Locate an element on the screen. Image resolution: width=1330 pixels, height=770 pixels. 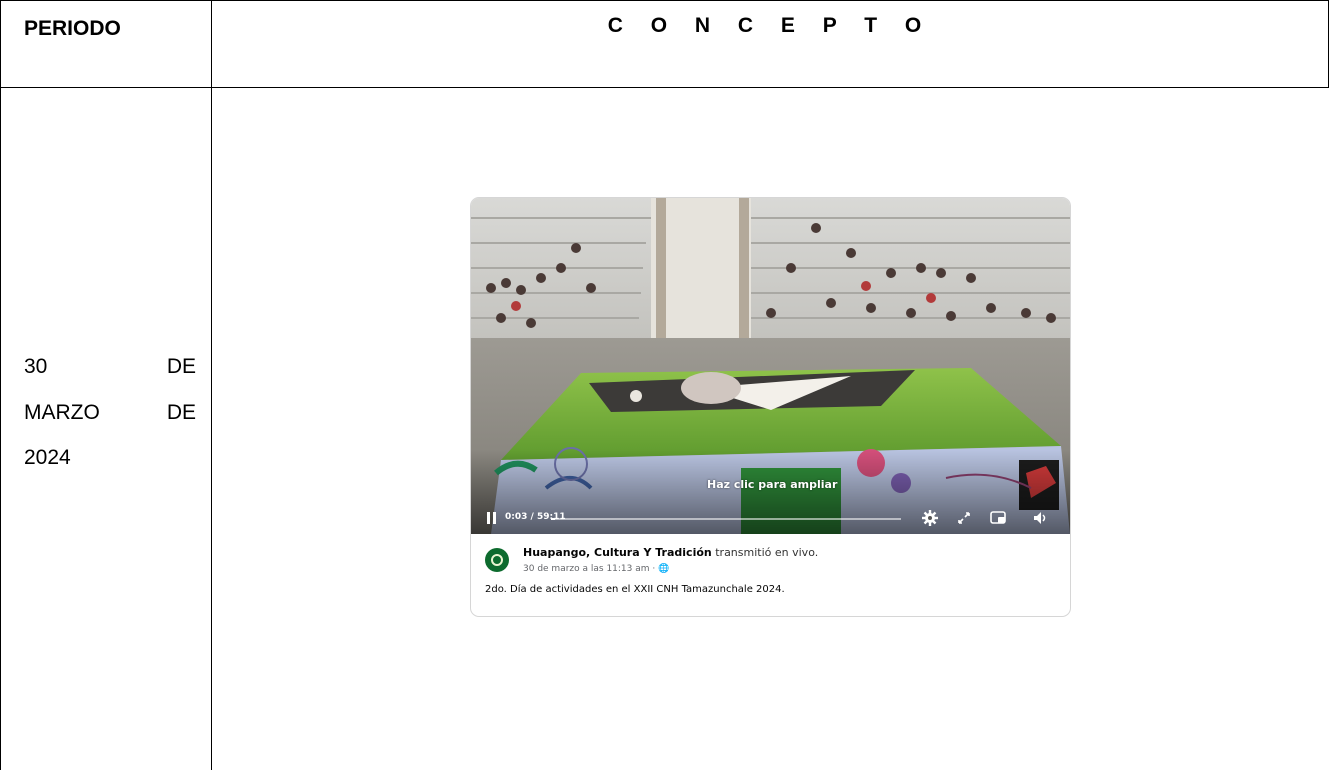
table-top-border is located at coordinates (664, 0).